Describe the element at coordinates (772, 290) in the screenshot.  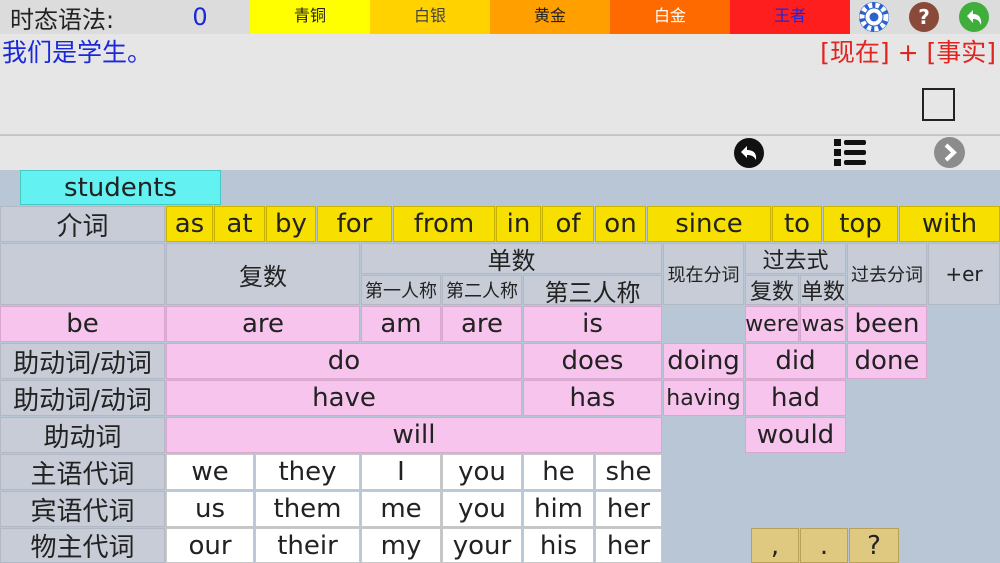
I see `header-past-plural: 复数` at that location.